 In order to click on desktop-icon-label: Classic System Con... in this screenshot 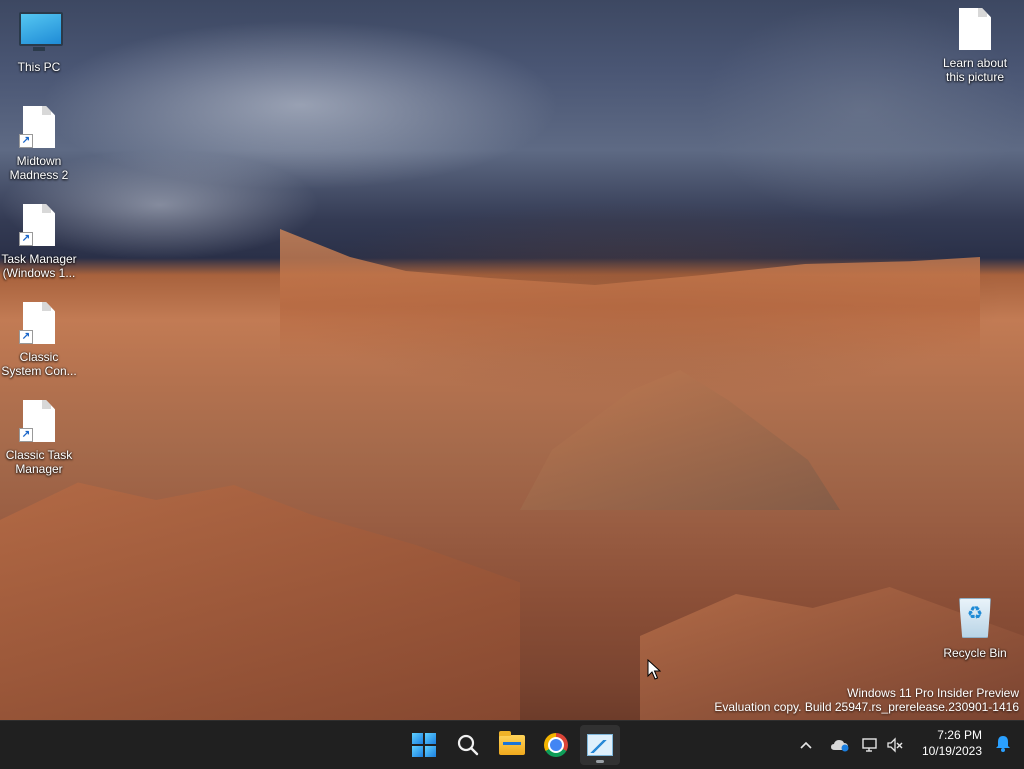, I will do `click(39, 364)`.